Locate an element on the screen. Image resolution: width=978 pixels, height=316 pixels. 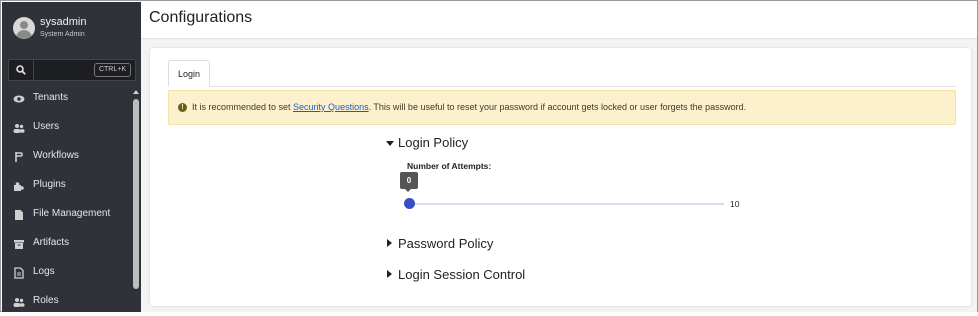
file-icon is located at coordinates (19, 214).